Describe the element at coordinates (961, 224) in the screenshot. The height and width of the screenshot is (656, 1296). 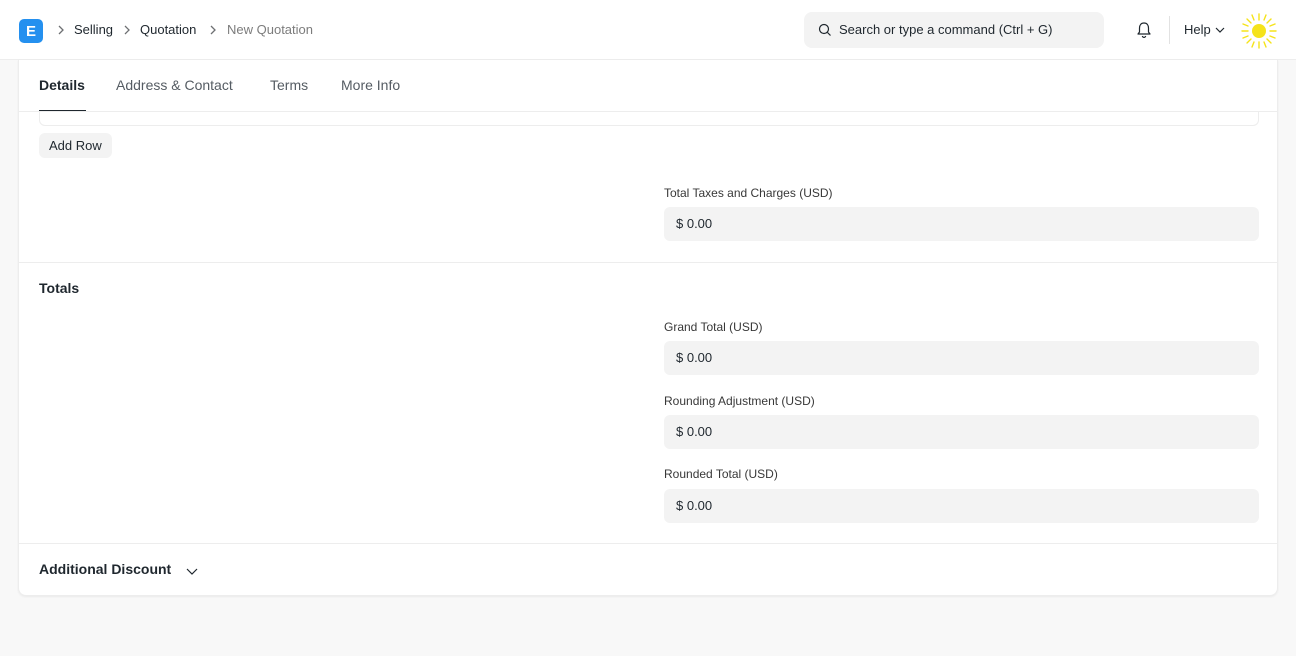
I see `total-taxes-field: $ 0.00` at that location.